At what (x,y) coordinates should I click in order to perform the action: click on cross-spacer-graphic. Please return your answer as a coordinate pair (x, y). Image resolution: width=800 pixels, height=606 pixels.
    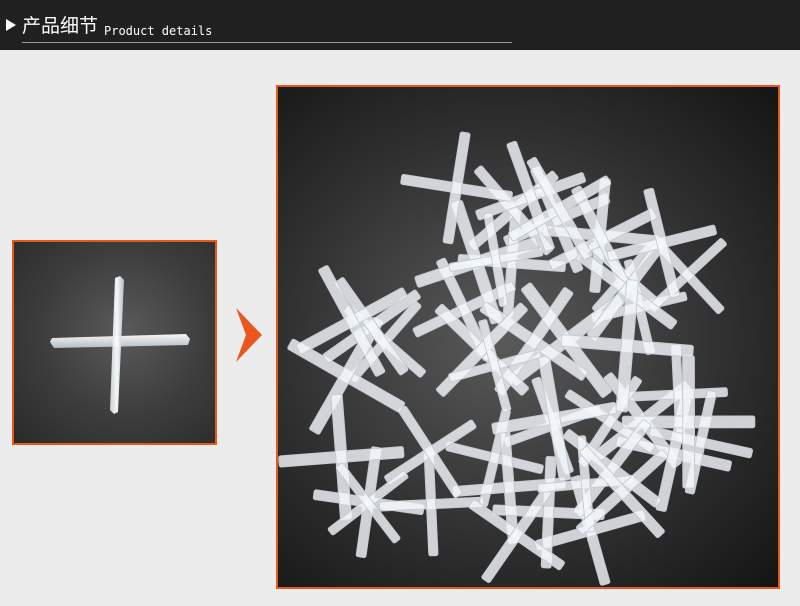
    Looking at the image, I should click on (120, 345).